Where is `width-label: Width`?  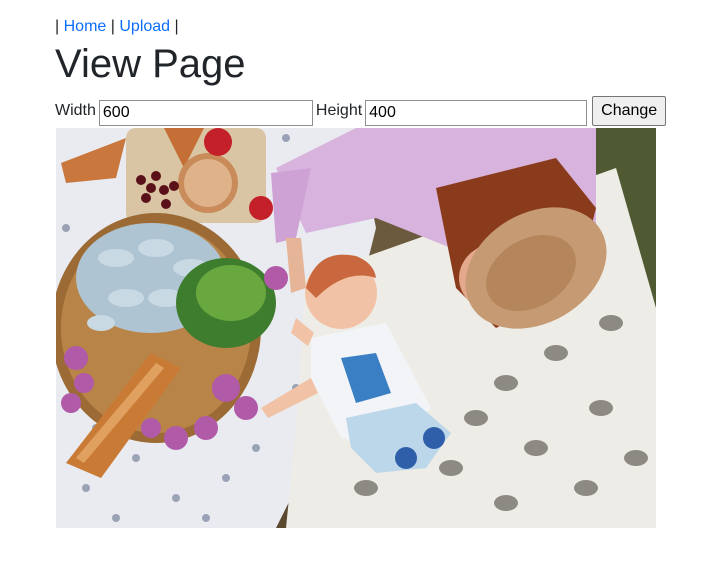 width-label: Width is located at coordinates (75, 110).